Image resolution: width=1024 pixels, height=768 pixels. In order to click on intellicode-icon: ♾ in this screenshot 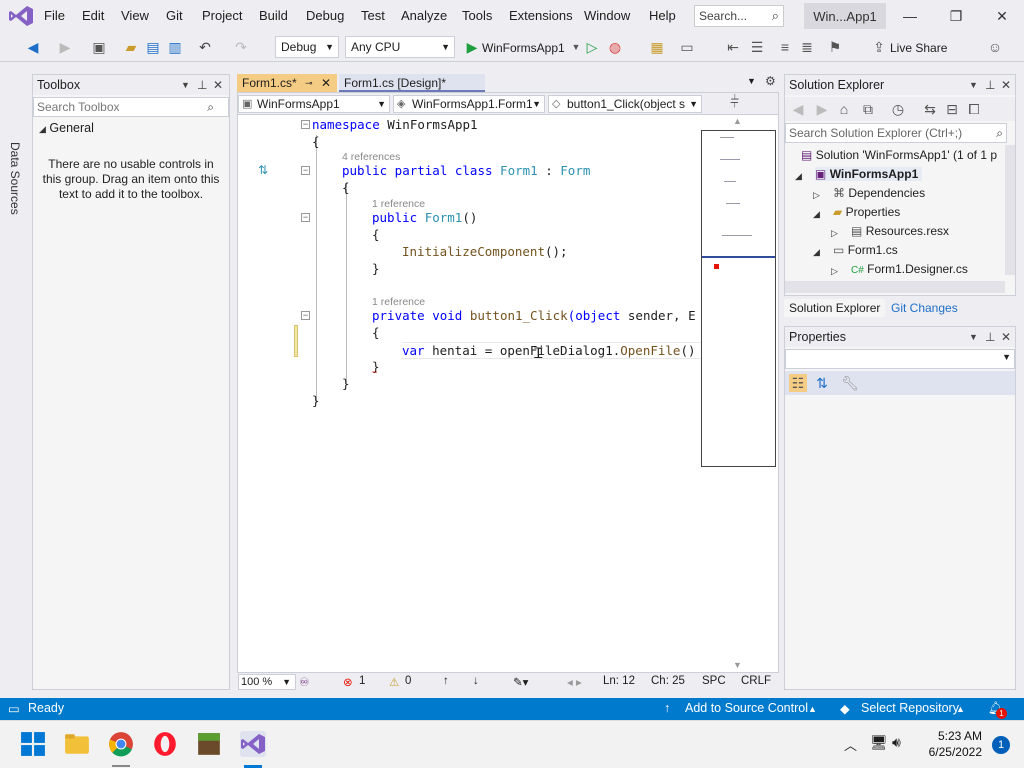, I will do `click(304, 682)`.